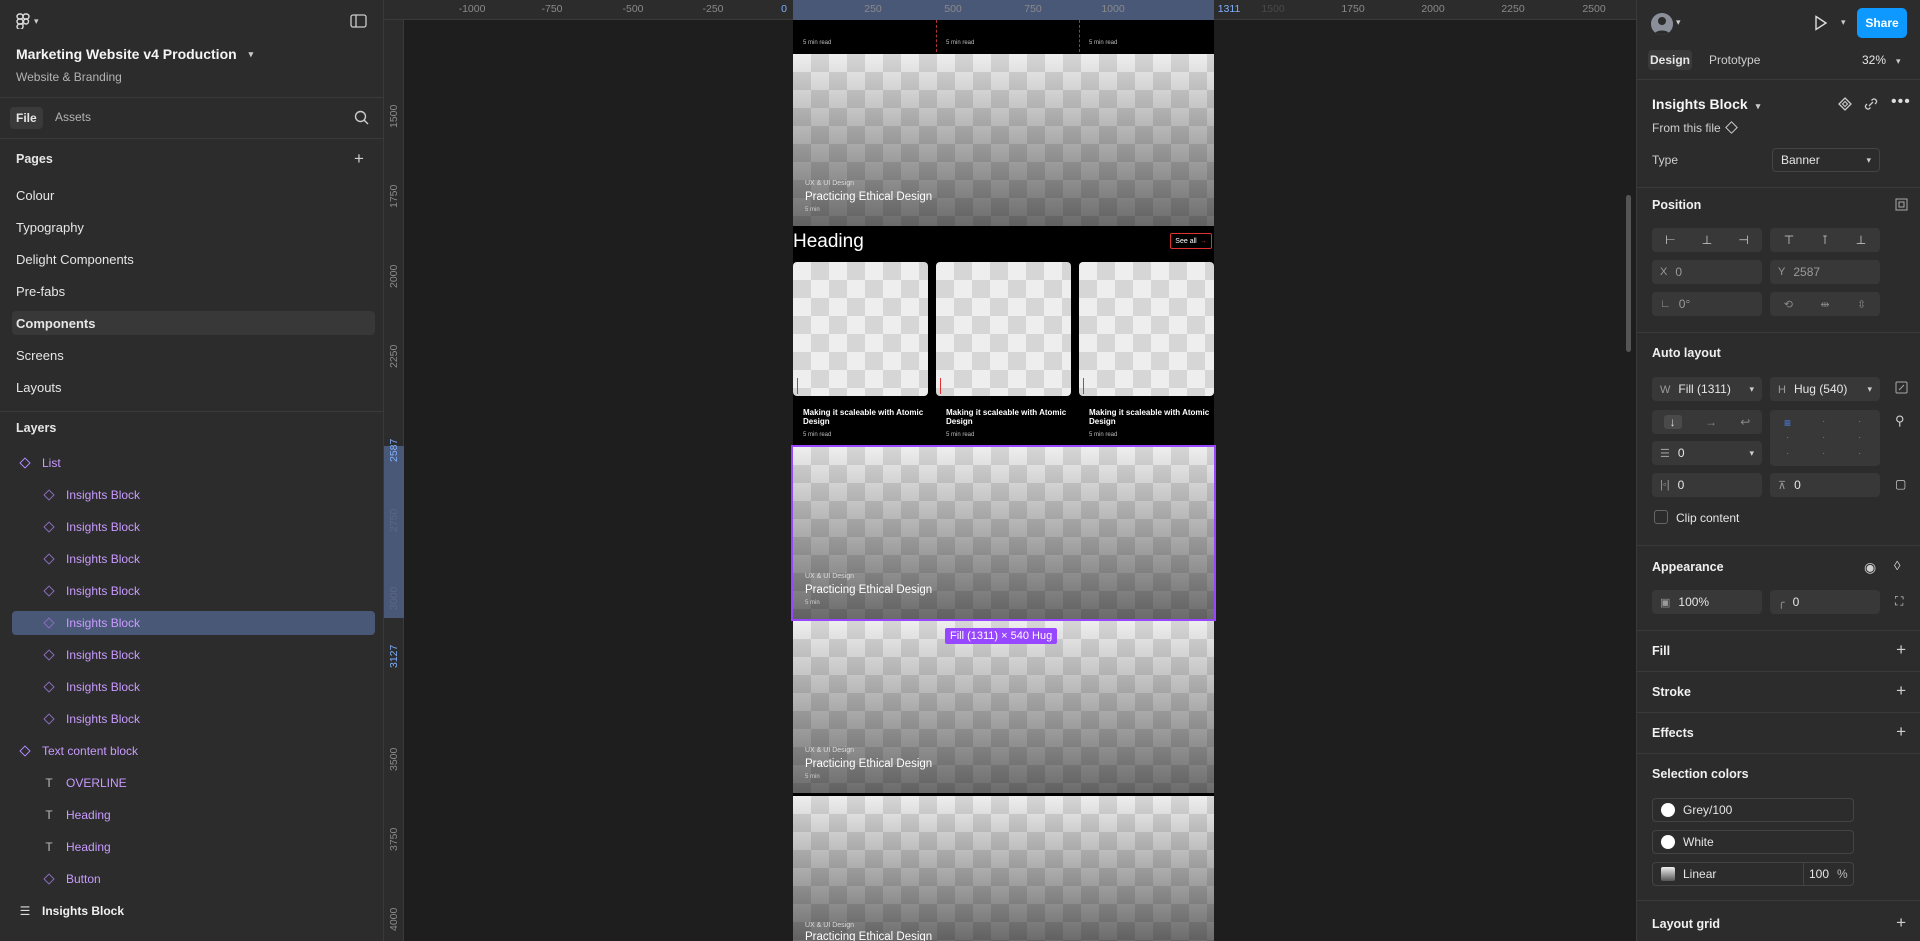 The image size is (1920, 941). Describe the element at coordinates (193, 323) in the screenshot. I see `page-item: Components` at that location.